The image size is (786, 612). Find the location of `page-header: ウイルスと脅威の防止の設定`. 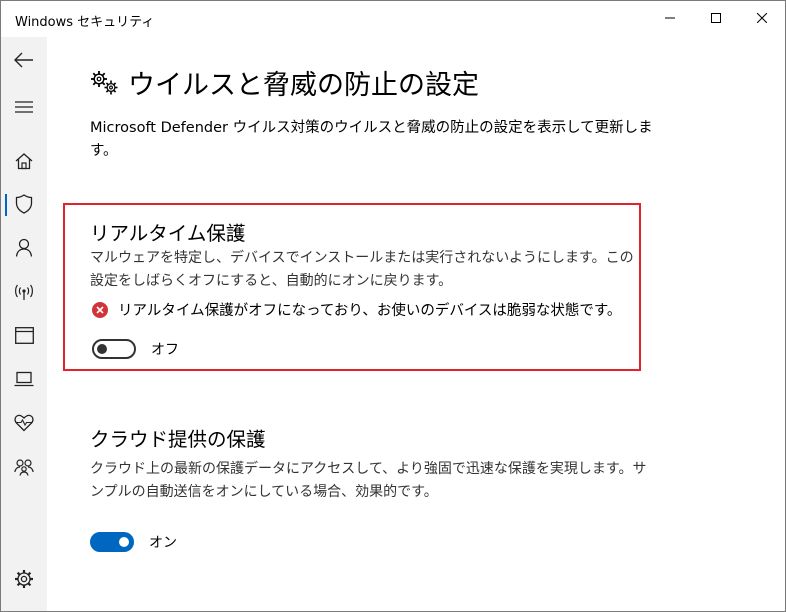

page-header: ウイルスと脅威の防止の設定 is located at coordinates (284, 82).